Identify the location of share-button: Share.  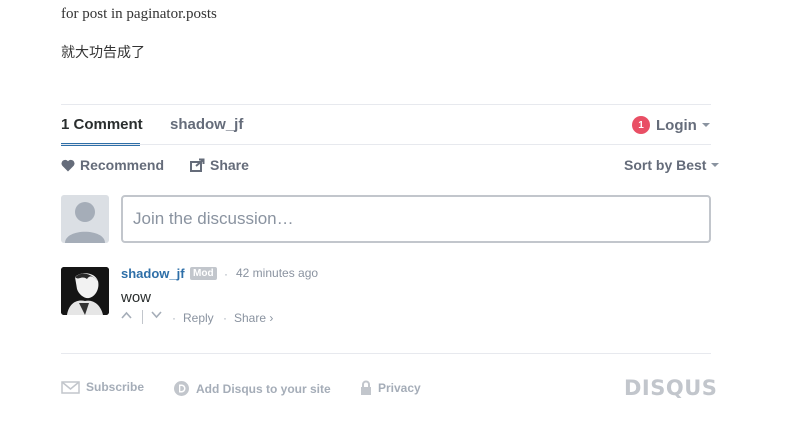
(219, 165).